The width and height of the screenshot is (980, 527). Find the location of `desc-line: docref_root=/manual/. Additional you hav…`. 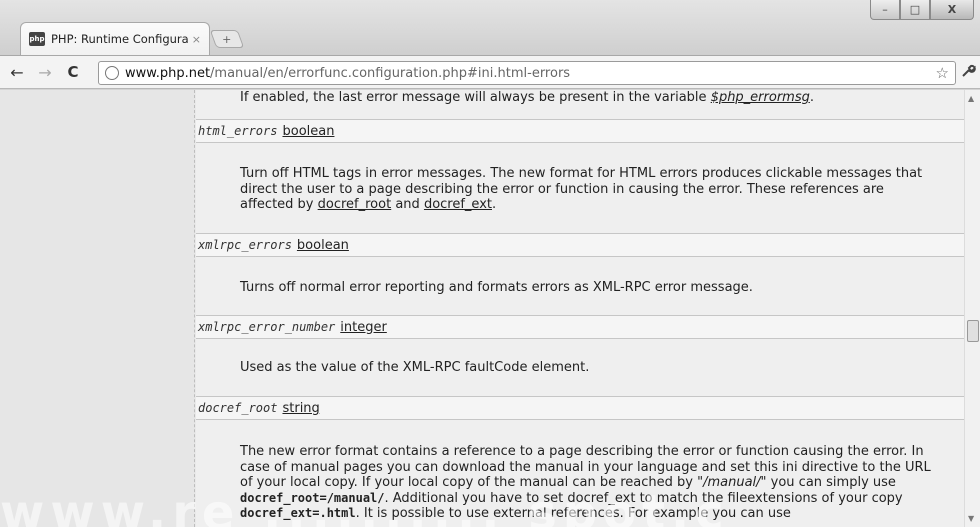

desc-line: docref_root=/manual/. Additional you hav… is located at coordinates (585, 499).